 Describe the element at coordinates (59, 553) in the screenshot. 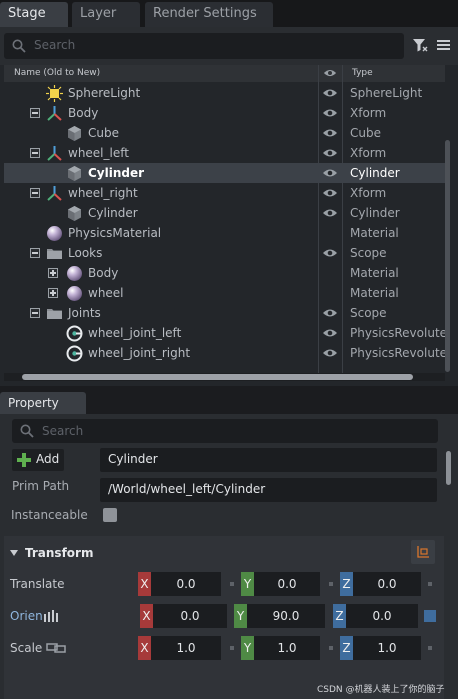

I see `transform-title: Transform` at that location.